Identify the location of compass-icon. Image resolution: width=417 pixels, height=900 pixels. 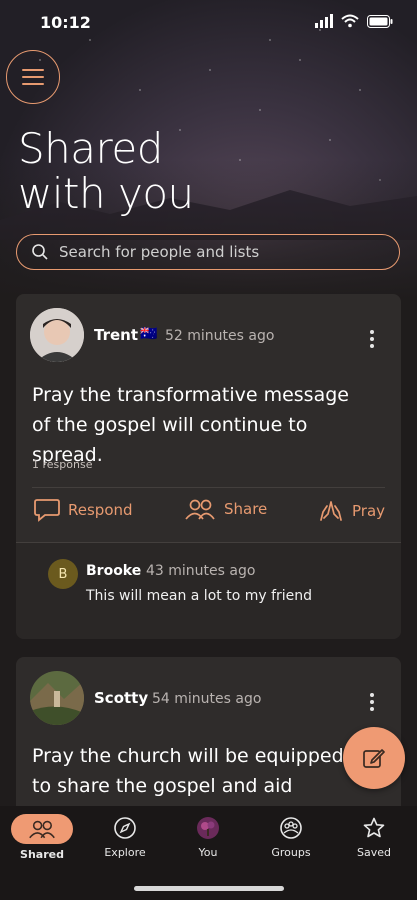
(125, 828).